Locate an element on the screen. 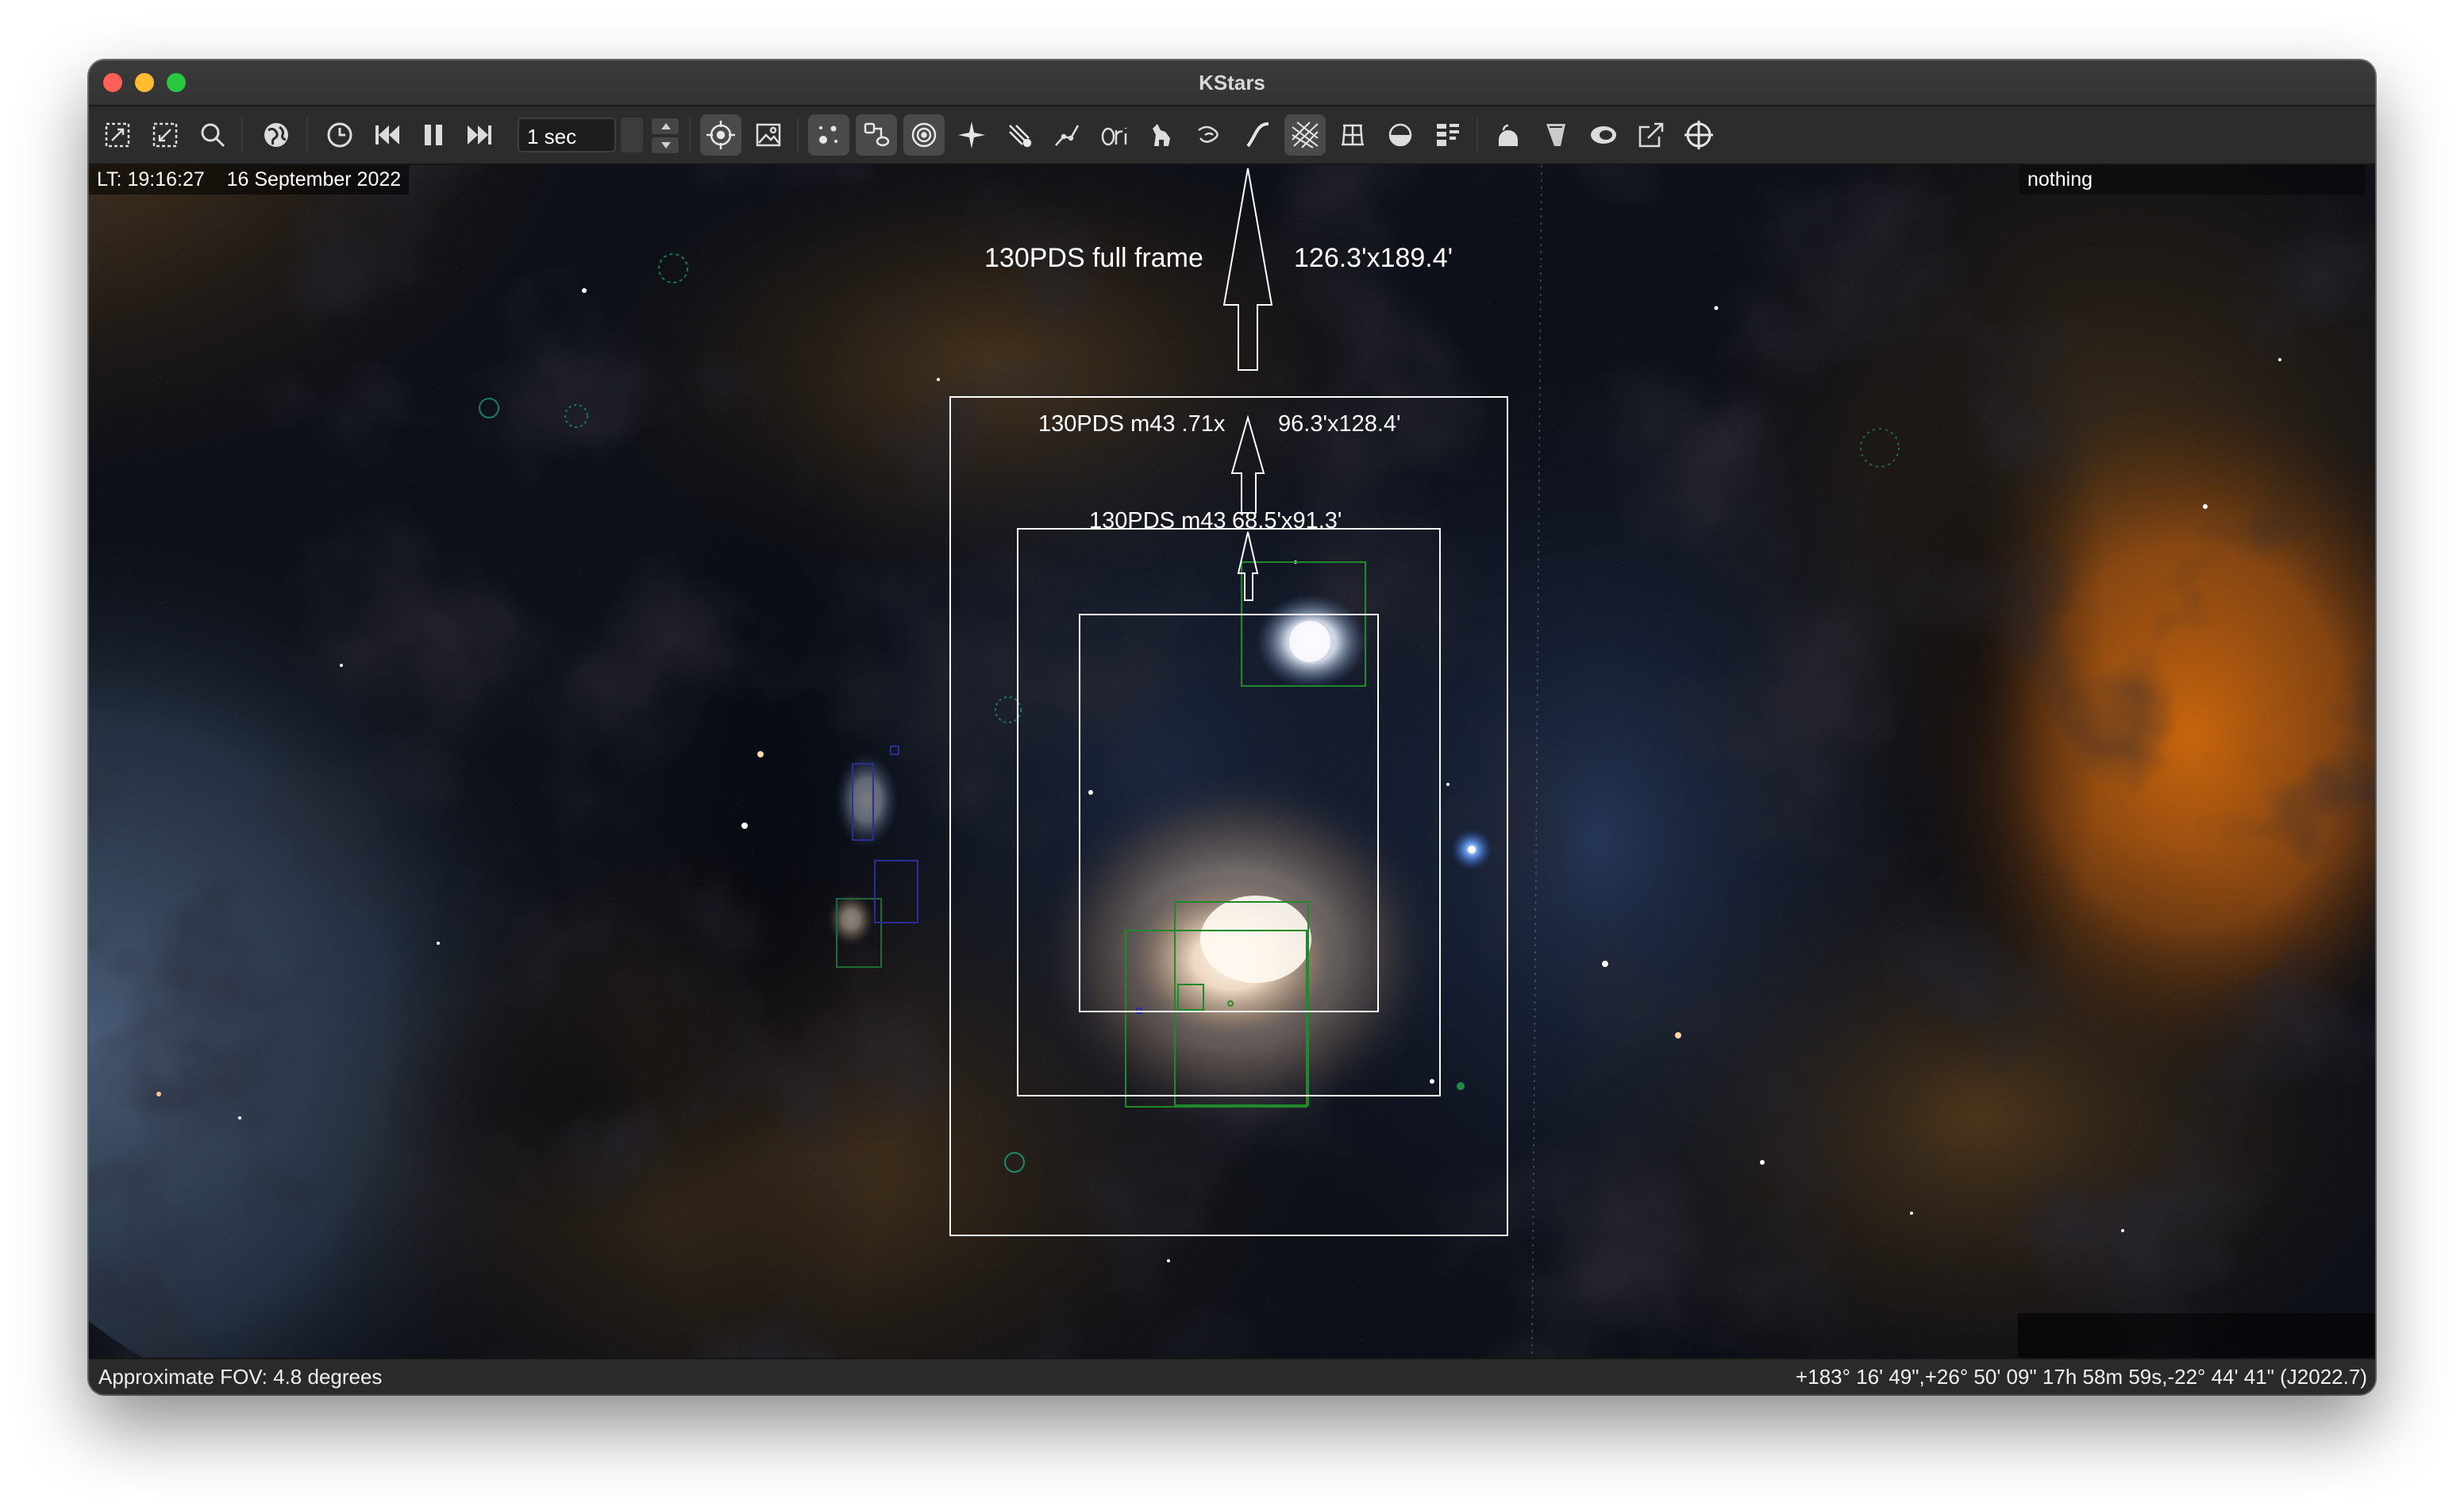 Image resolution: width=2464 pixels, height=1499 pixels. pause-icon is located at coordinates (433, 135).